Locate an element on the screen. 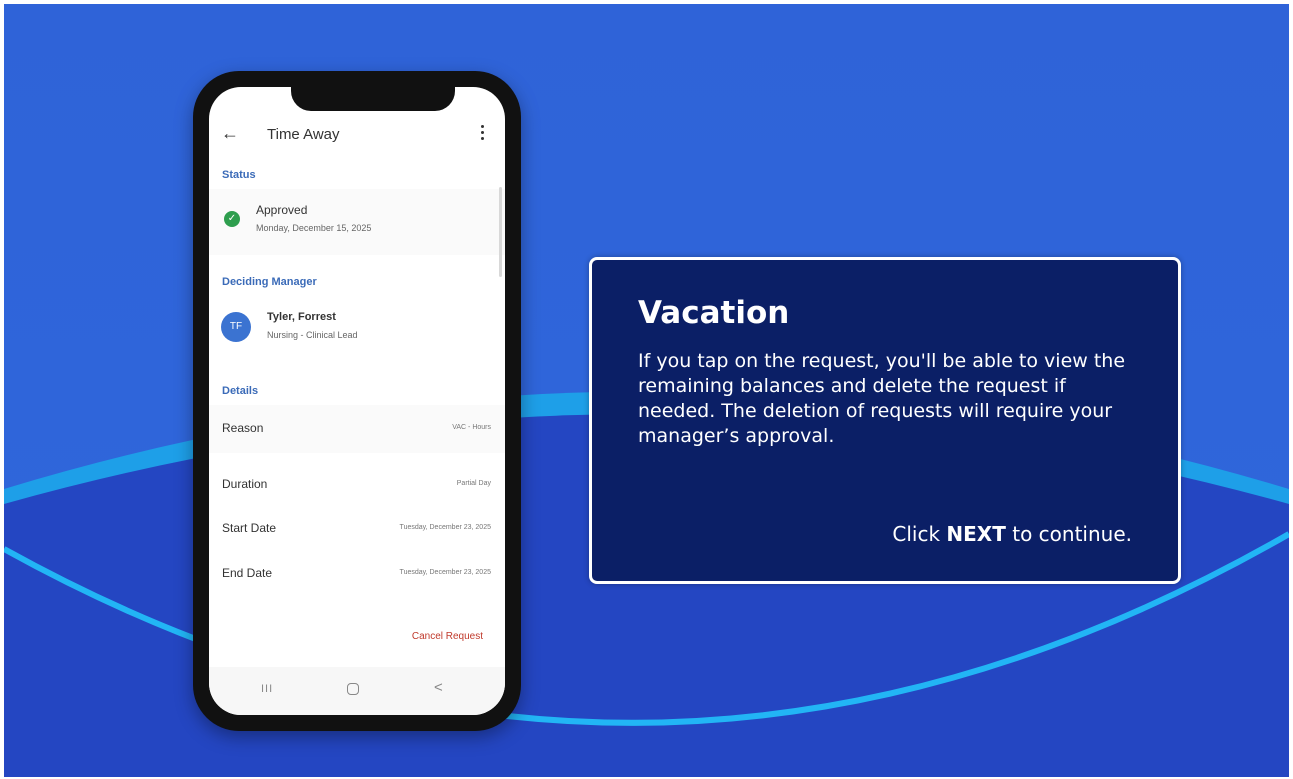  home-icon is located at coordinates (353, 689).